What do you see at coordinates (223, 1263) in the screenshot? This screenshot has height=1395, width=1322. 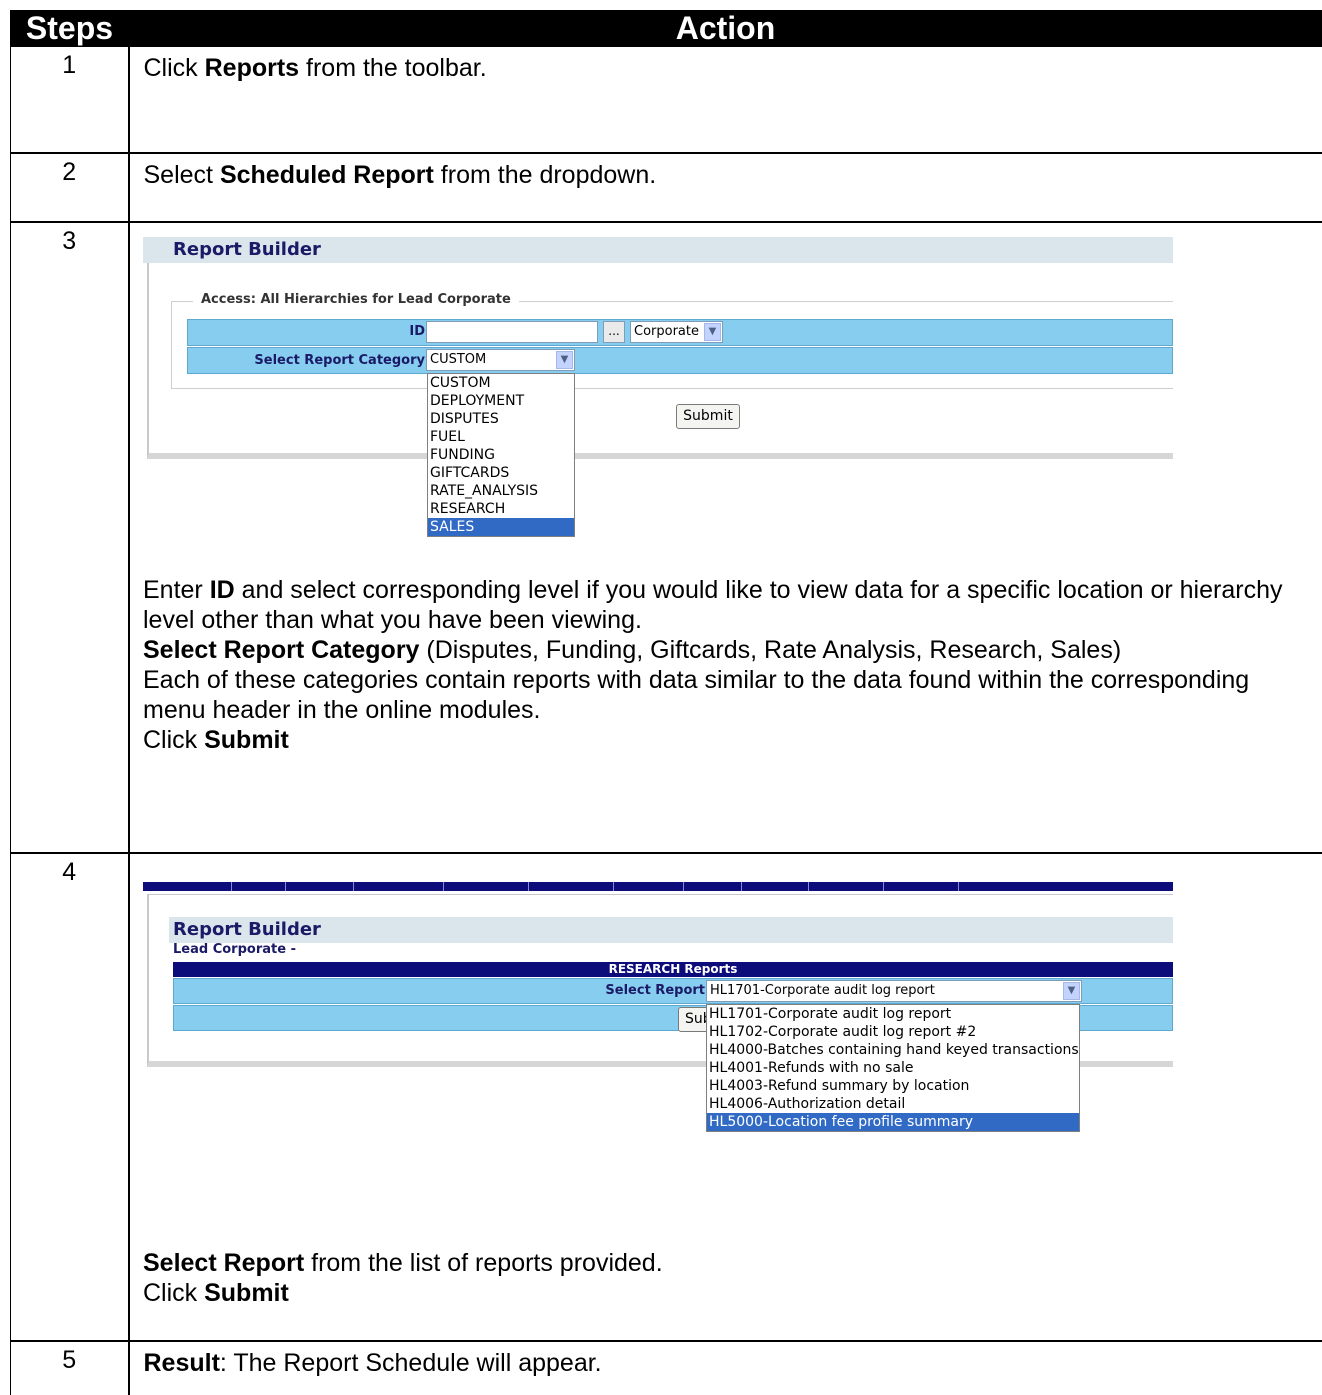 I see `text-bold: Select Report` at bounding box center [223, 1263].